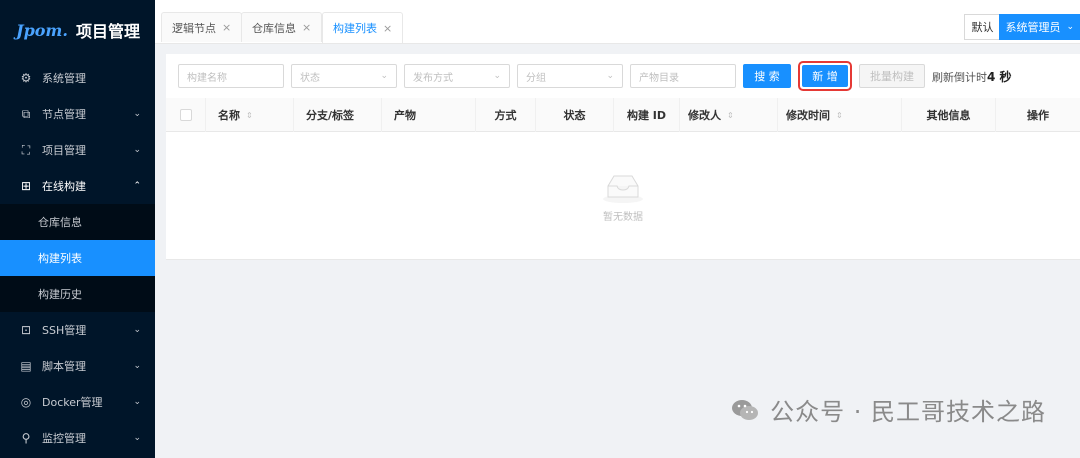 This screenshot has width=1080, height=458. I want to click on add-button-highlight: 新 增, so click(825, 76).